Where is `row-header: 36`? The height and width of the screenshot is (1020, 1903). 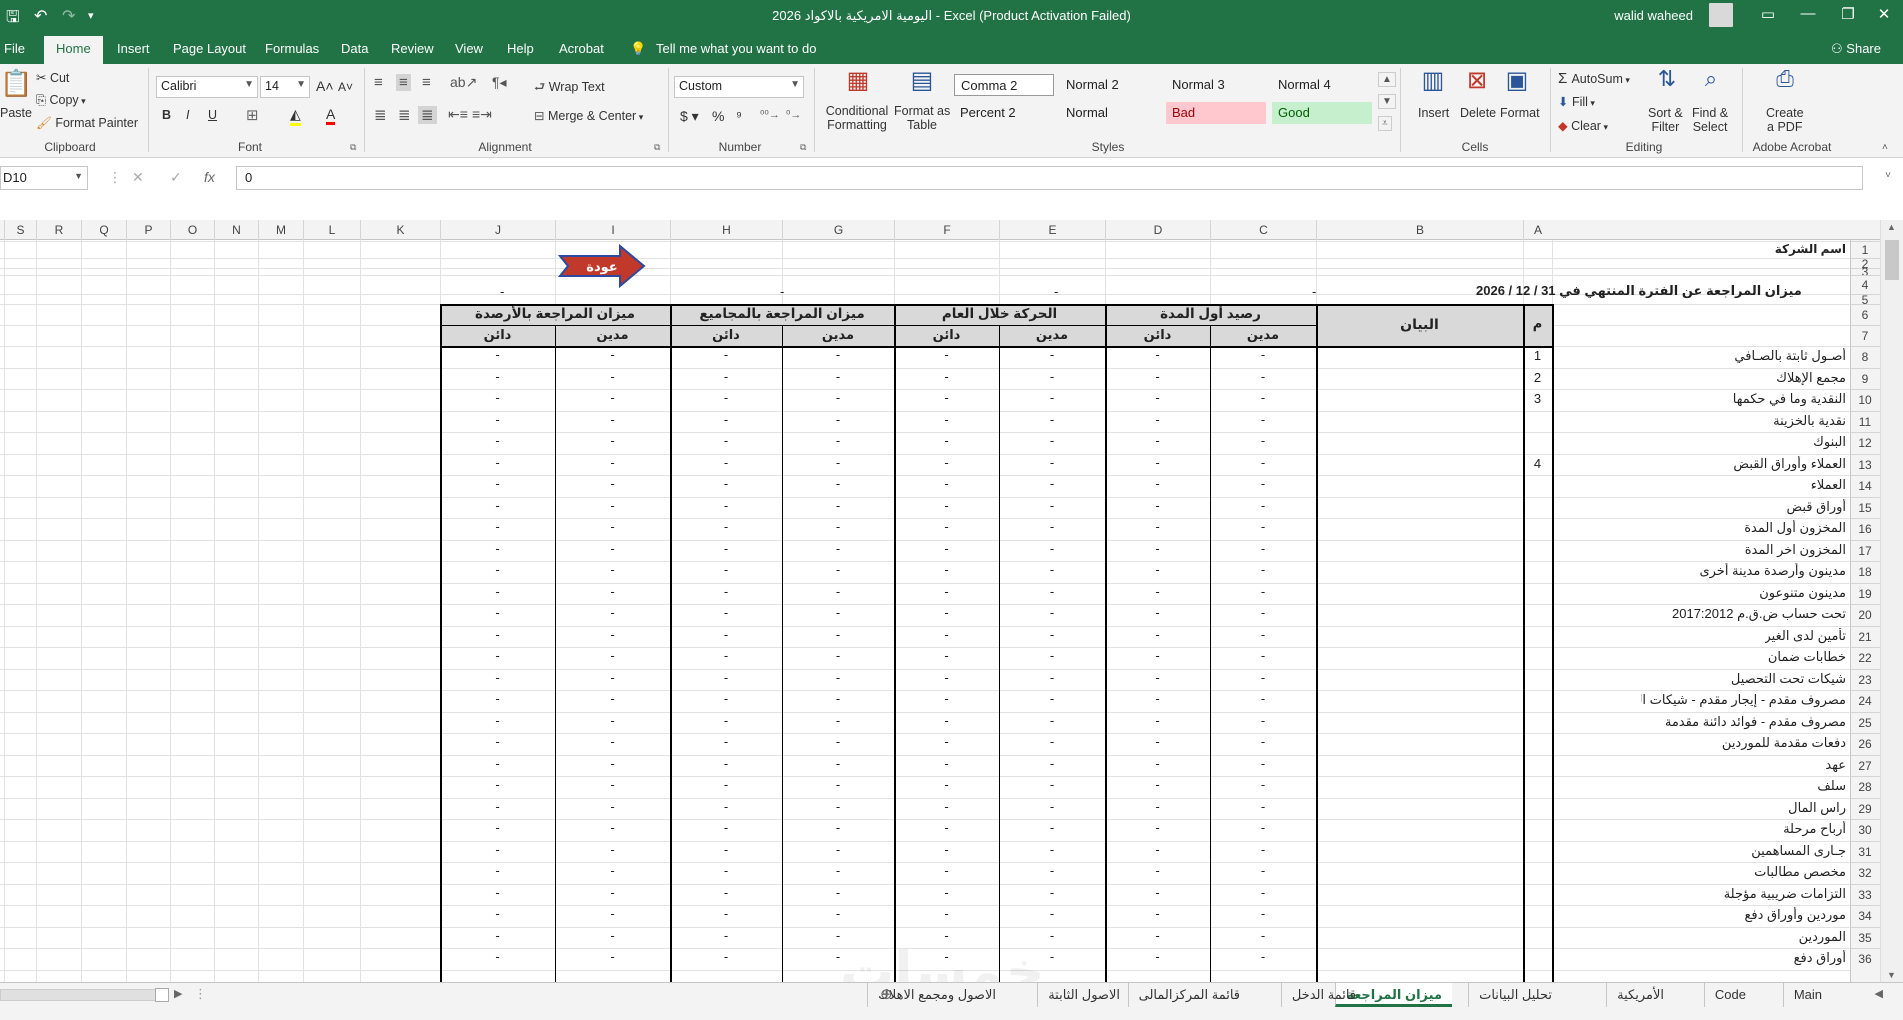
row-header: 36 is located at coordinates (1865, 959).